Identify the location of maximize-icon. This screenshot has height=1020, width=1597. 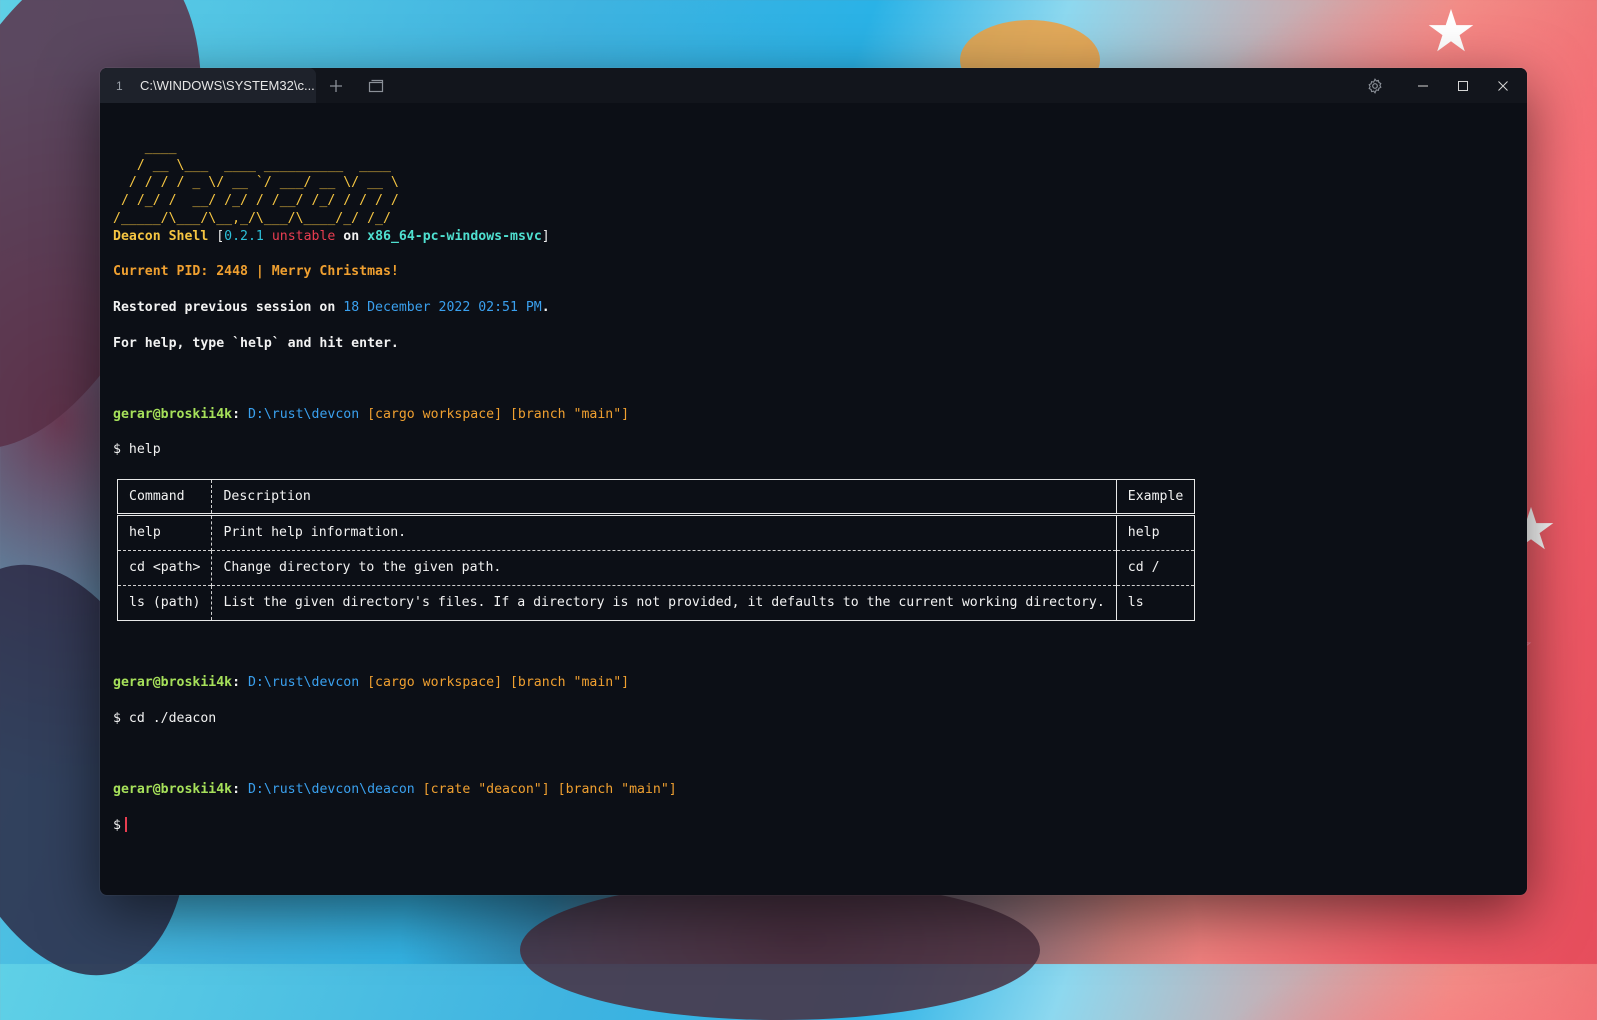
(1463, 85).